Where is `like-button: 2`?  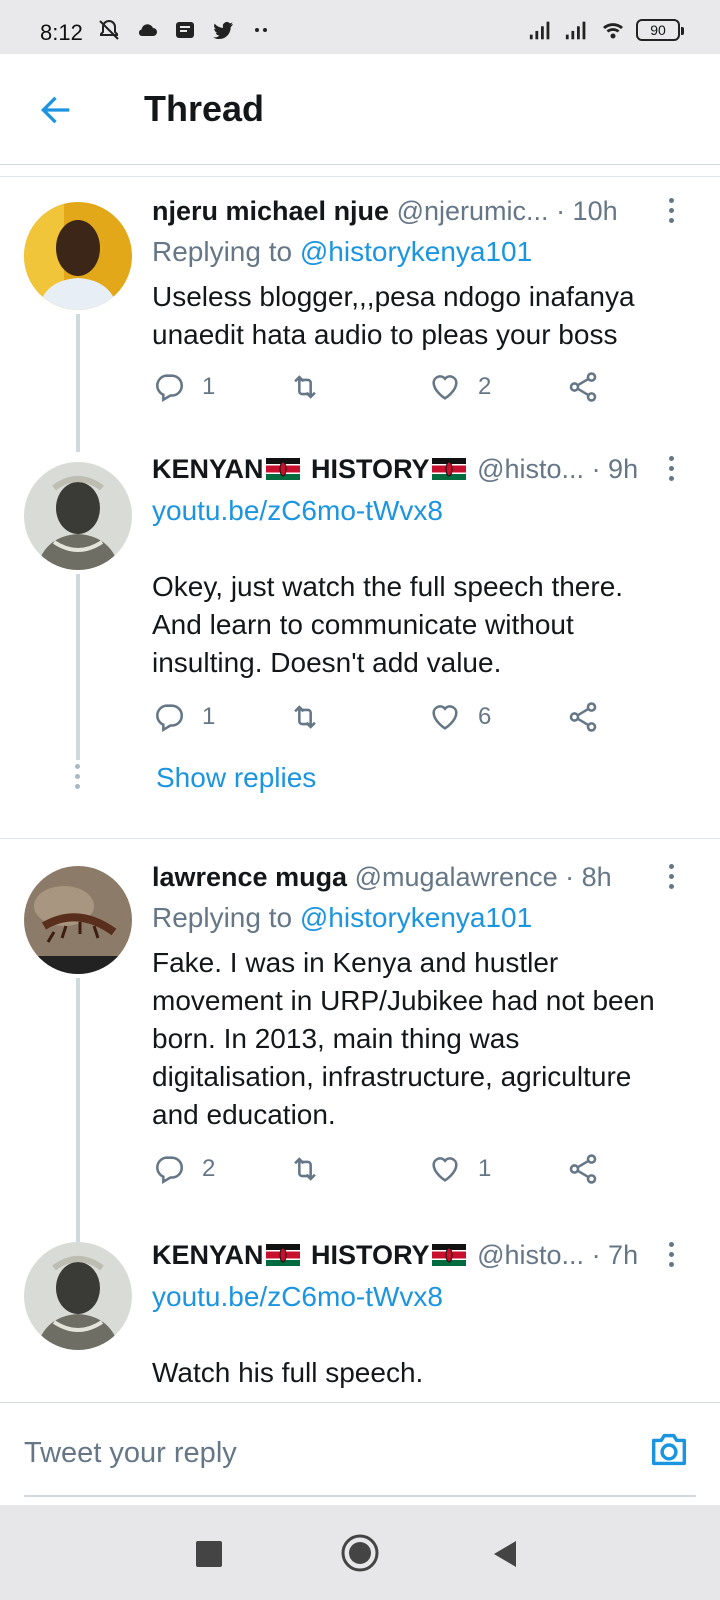 like-button: 2 is located at coordinates (459, 387).